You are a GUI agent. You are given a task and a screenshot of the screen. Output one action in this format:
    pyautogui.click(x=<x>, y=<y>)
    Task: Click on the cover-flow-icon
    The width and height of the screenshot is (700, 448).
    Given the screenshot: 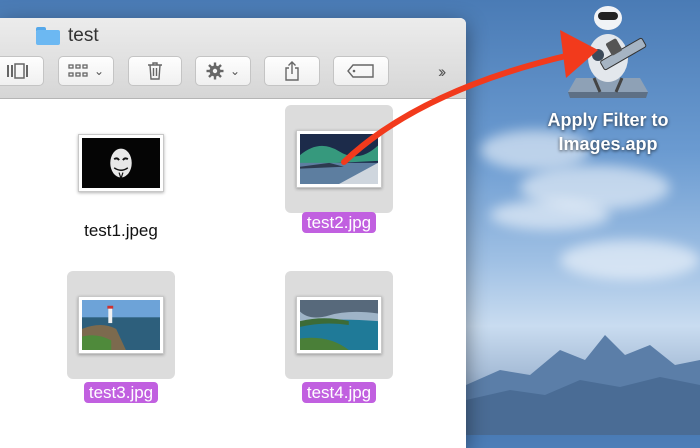 What is the action you would take?
    pyautogui.click(x=17, y=71)
    